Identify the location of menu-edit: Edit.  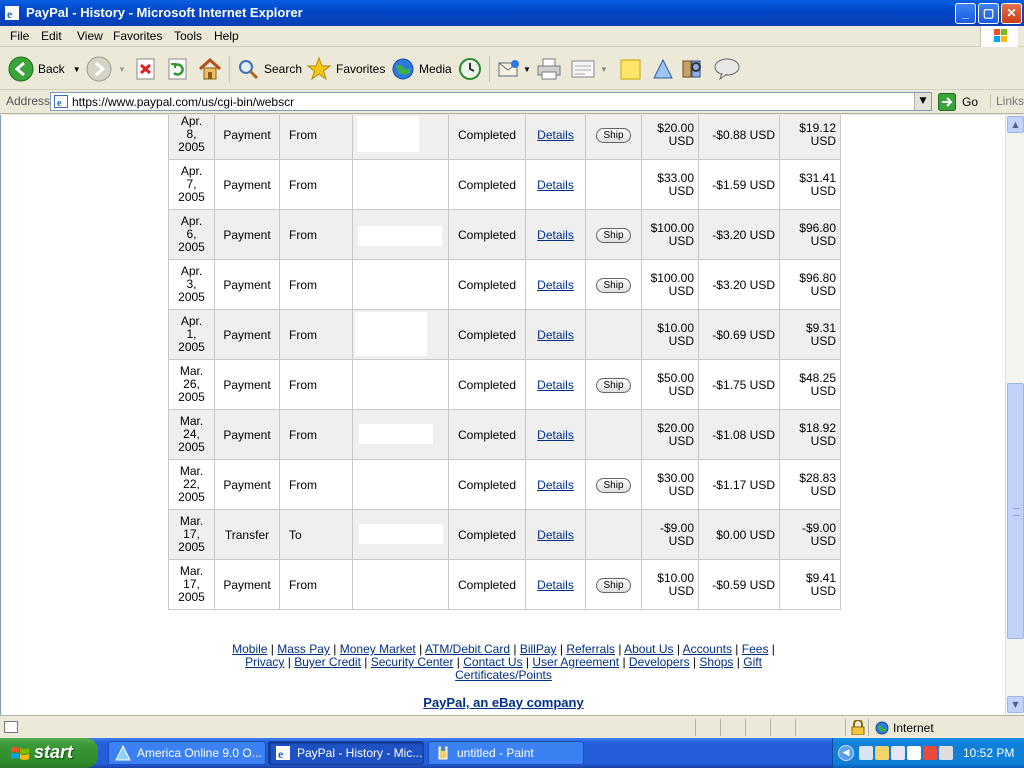
(51, 36).